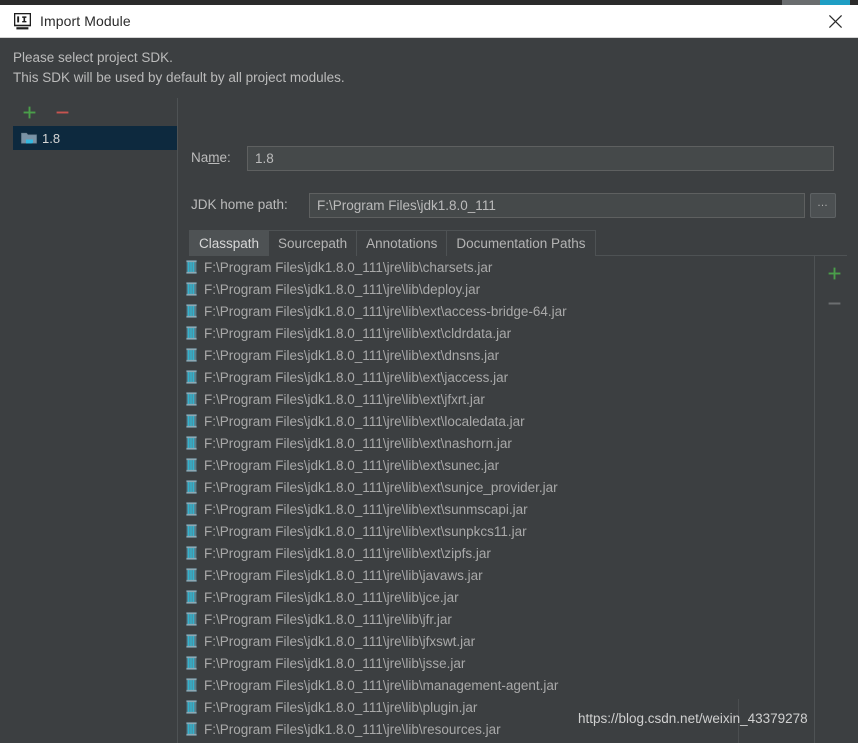 Image resolution: width=858 pixels, height=743 pixels. Describe the element at coordinates (814, 499) in the screenshot. I see `classpath-side-divider` at that location.